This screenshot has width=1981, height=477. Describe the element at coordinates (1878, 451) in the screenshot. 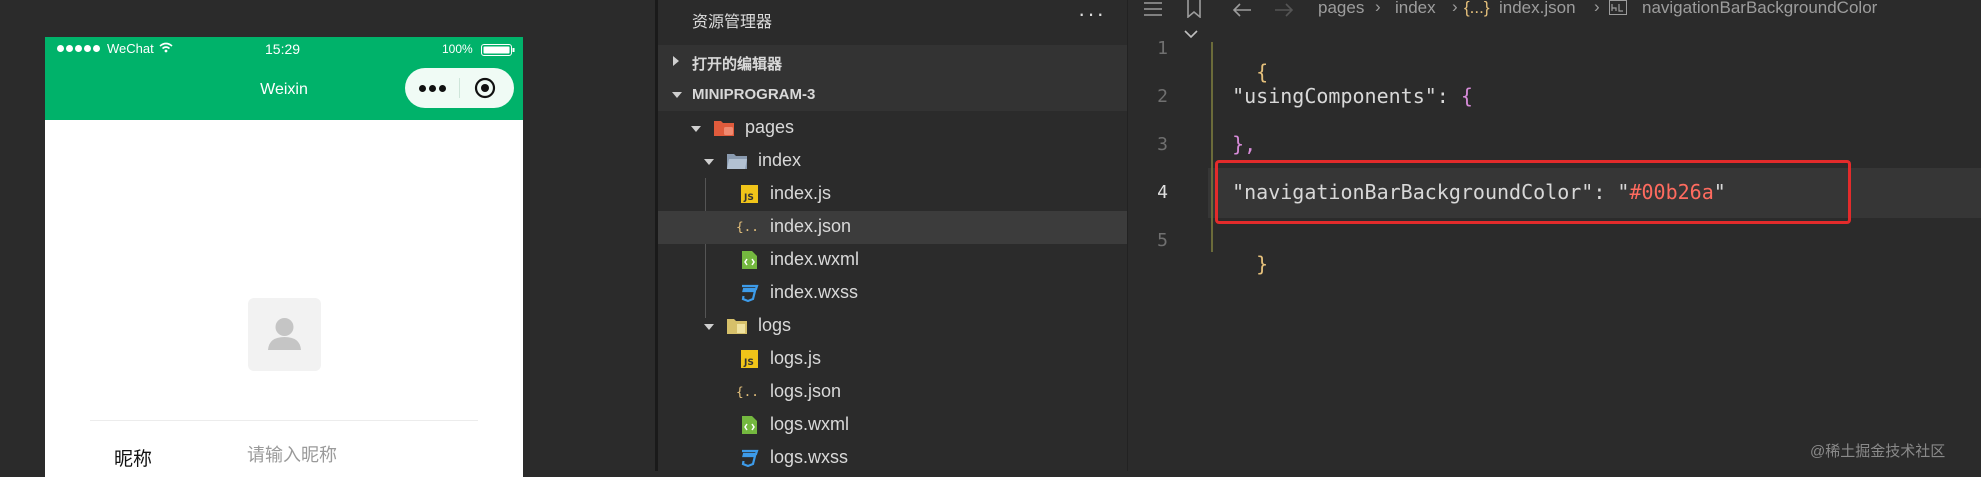

I see `watermark: @稀土掘金技术社区` at that location.